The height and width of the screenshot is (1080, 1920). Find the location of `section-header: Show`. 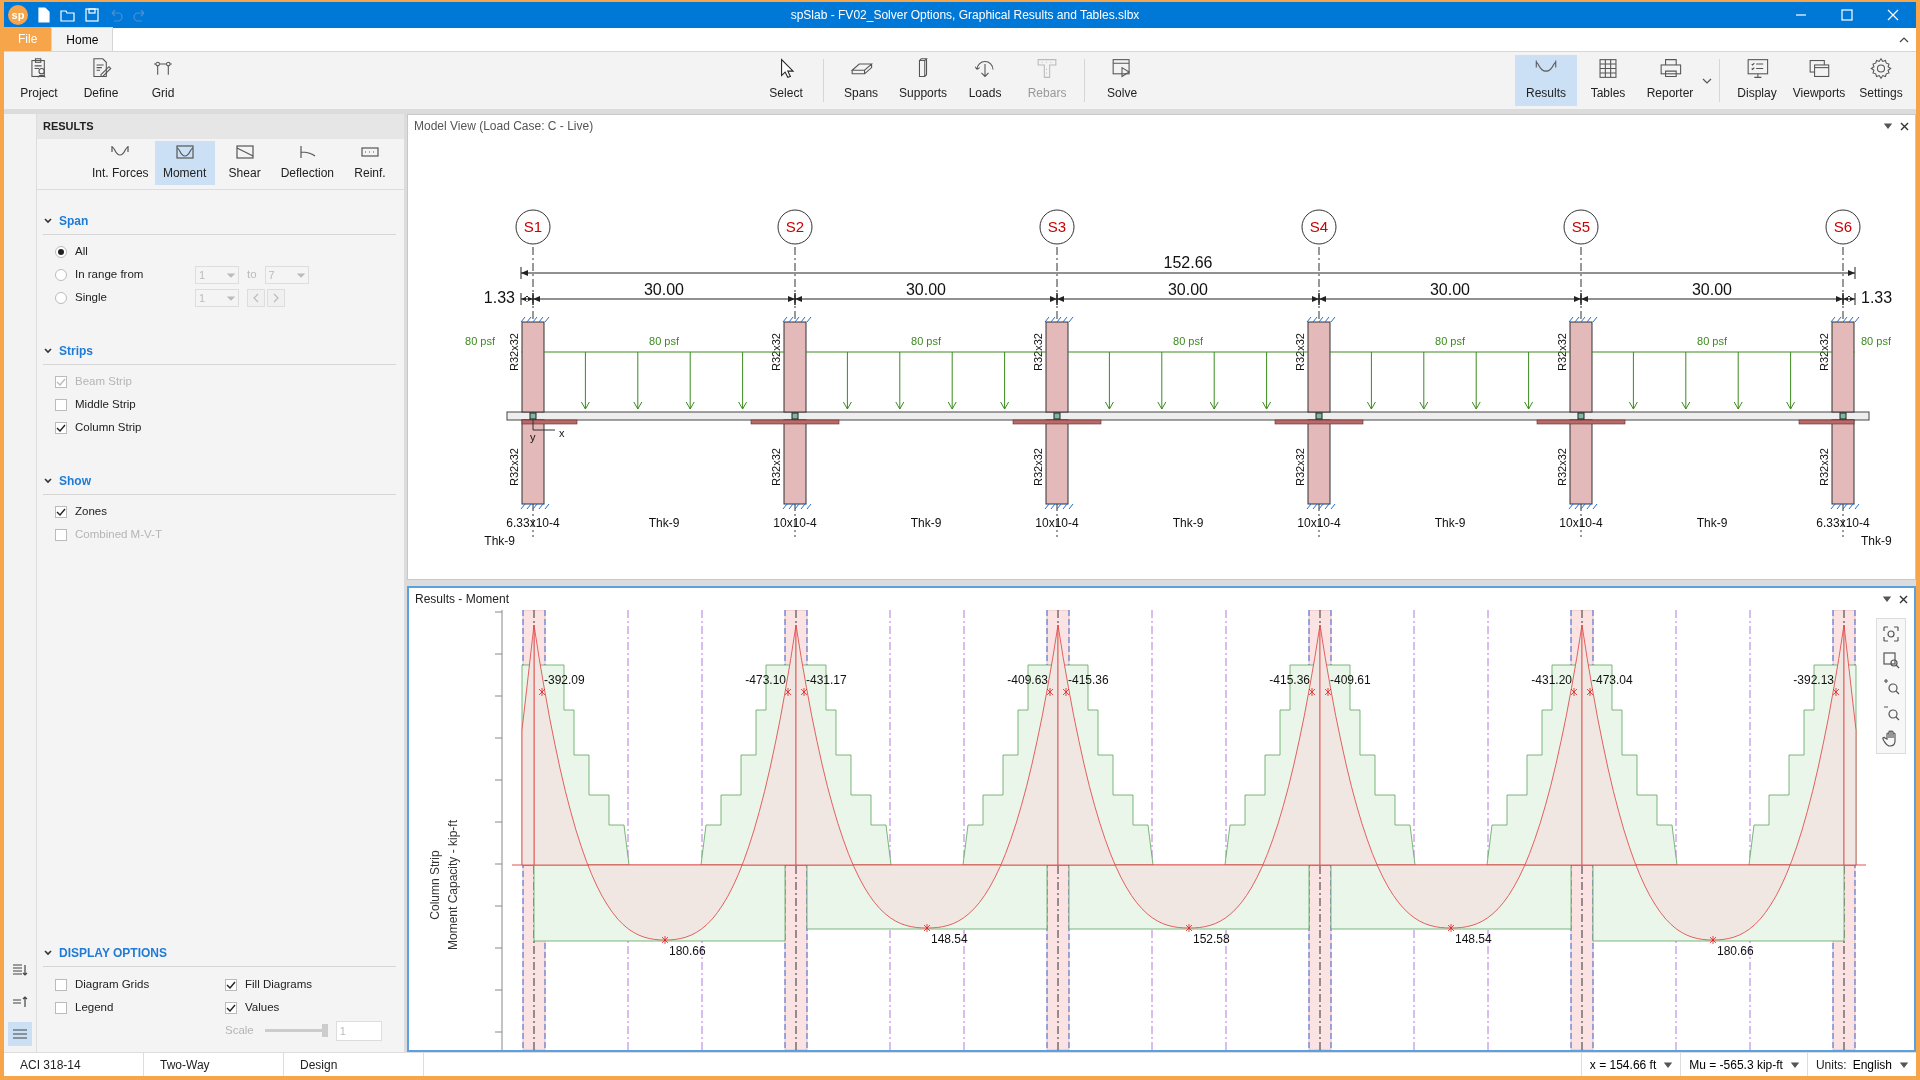

section-header: Show is located at coordinates (75, 480).